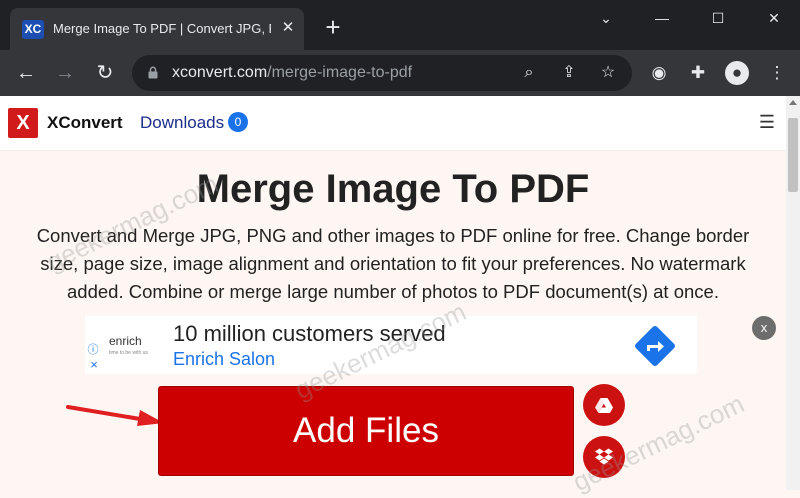  I want to click on lock-icon, so click(153, 72).